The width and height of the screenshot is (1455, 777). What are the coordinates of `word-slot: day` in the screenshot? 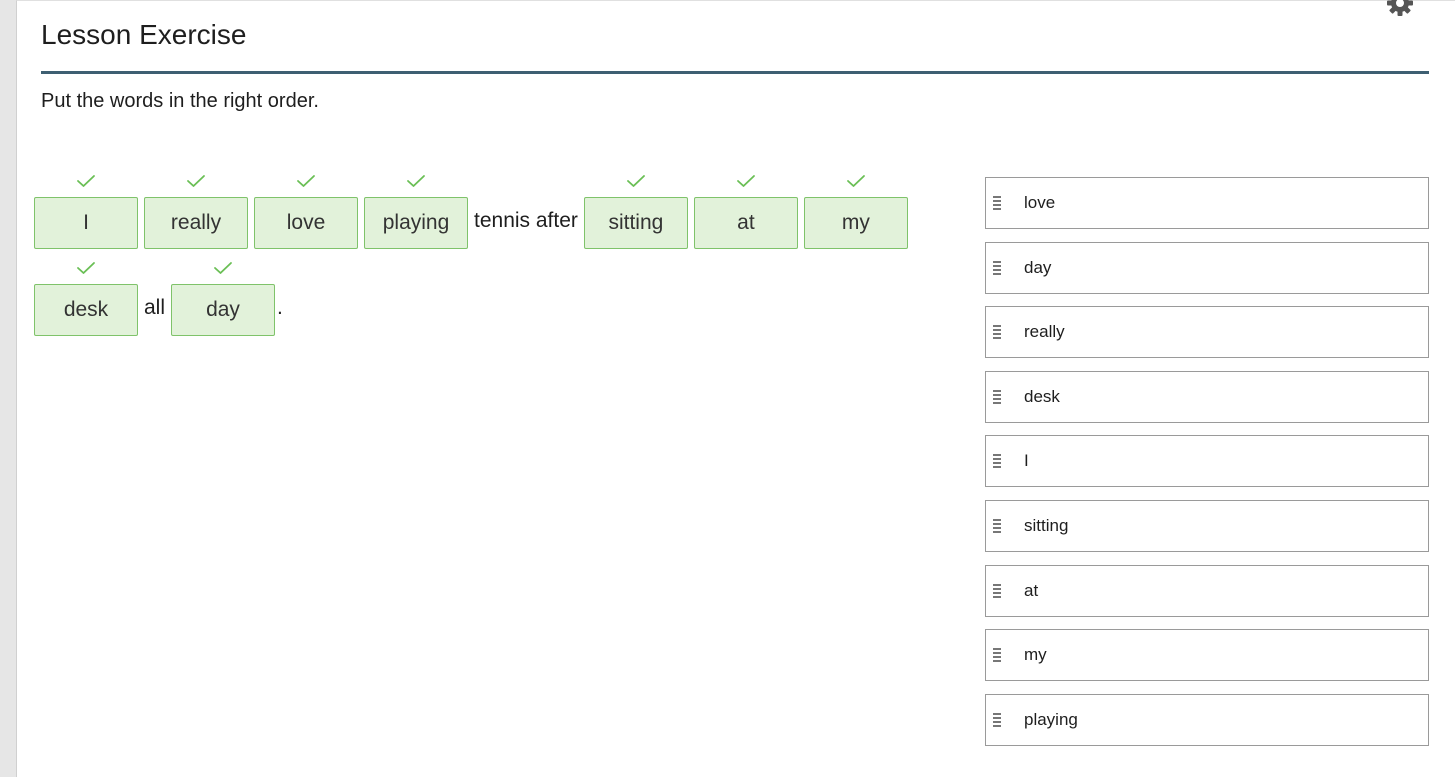 It's located at (223, 298).